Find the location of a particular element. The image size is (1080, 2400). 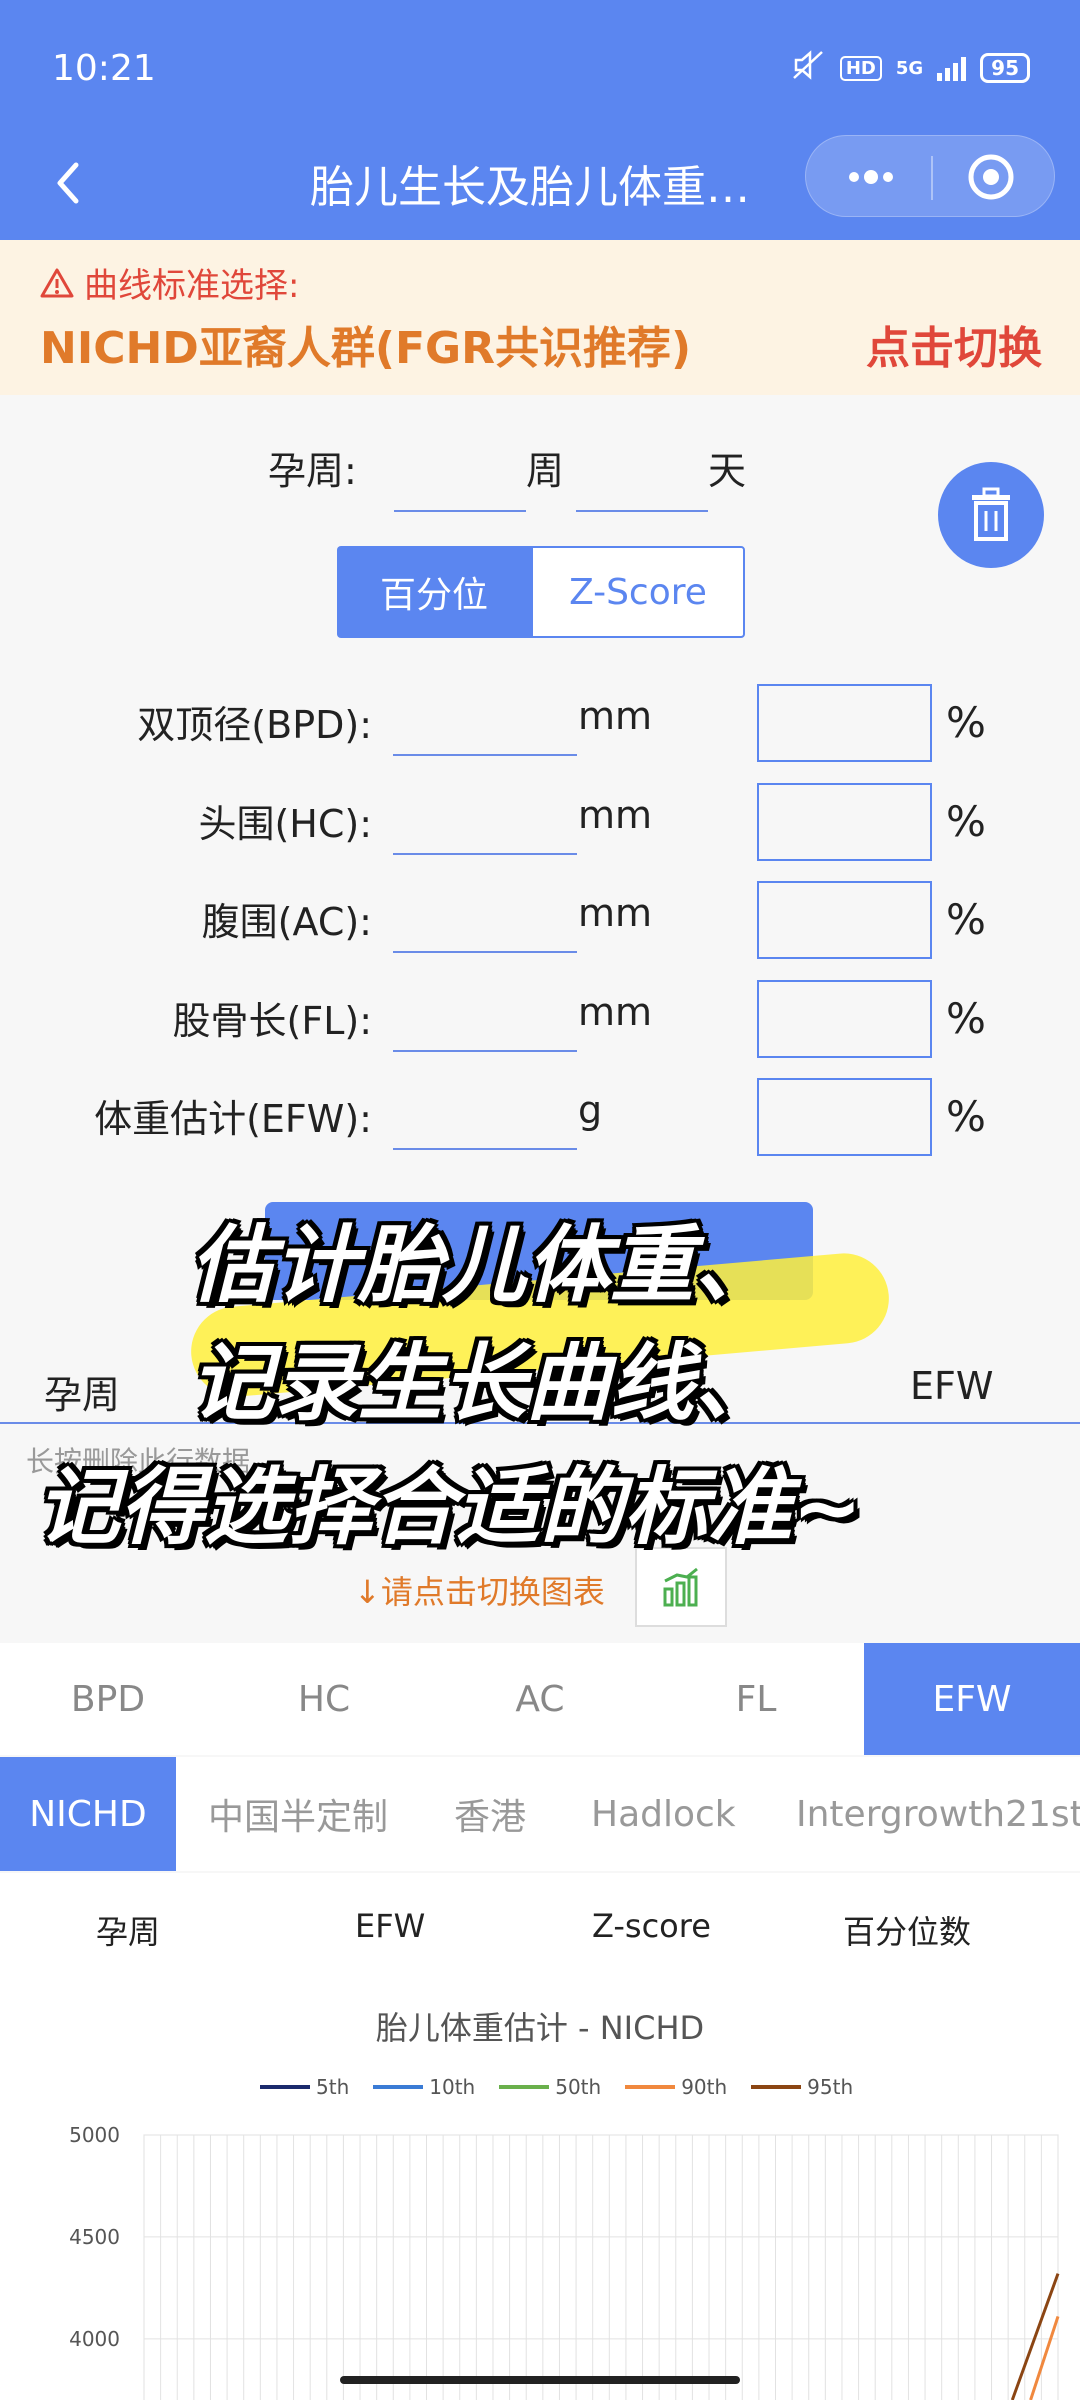

tab-intergrowth: Intergrowth21st is located at coordinates (938, 1814).